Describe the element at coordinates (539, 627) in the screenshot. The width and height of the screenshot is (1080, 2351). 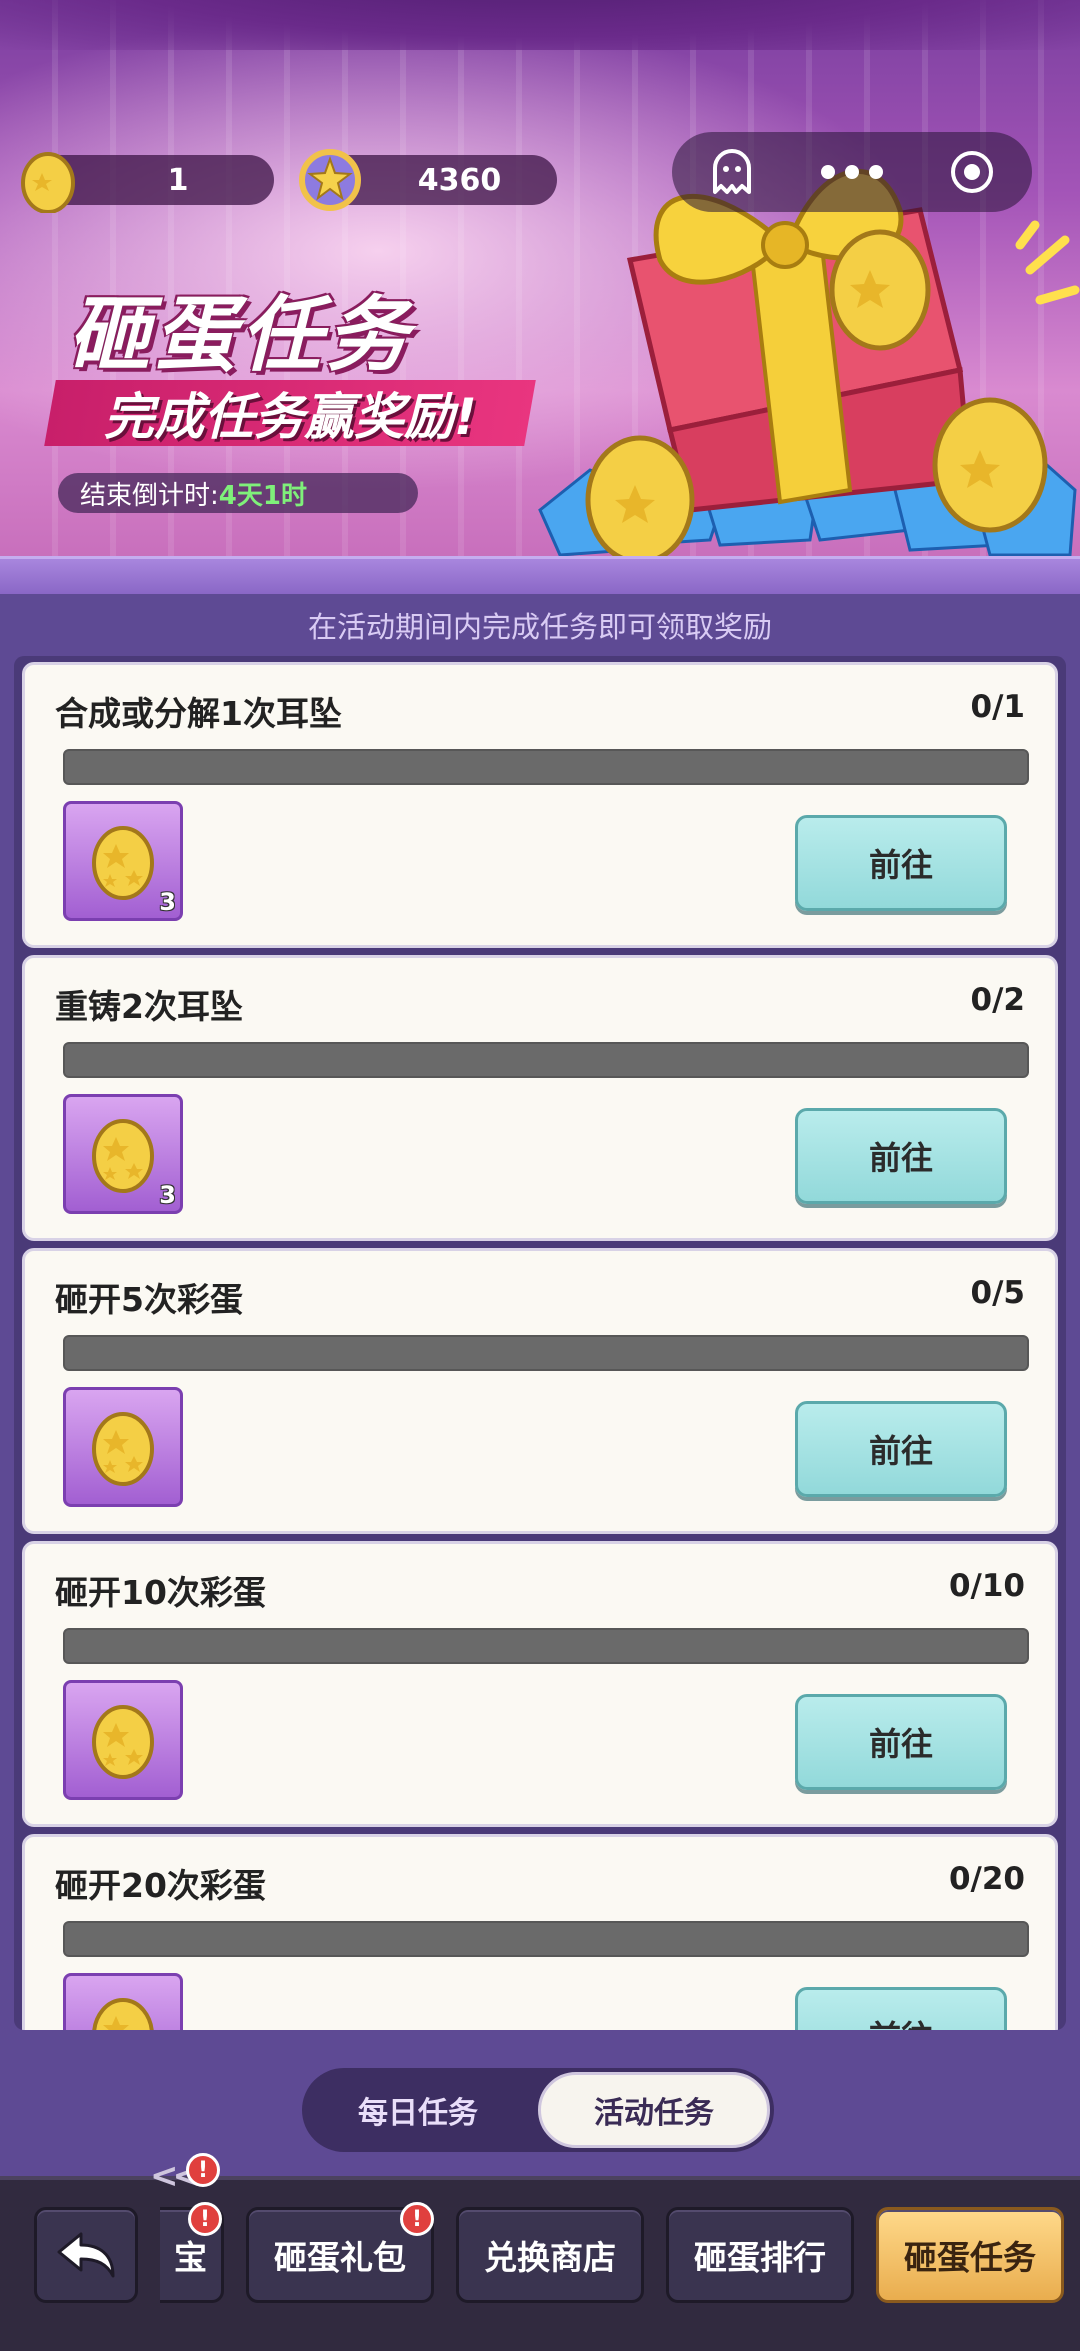
I see `task-hint: 在活动期间内完成任务即可领取奖励` at that location.